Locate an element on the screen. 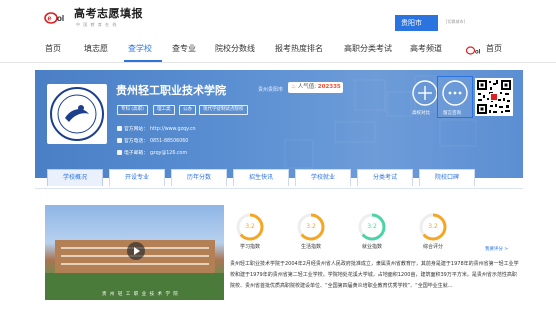 Image resolution: width=556 pixels, height=310 pixels. eol-logo-icon: e ol is located at coordinates (57, 17).